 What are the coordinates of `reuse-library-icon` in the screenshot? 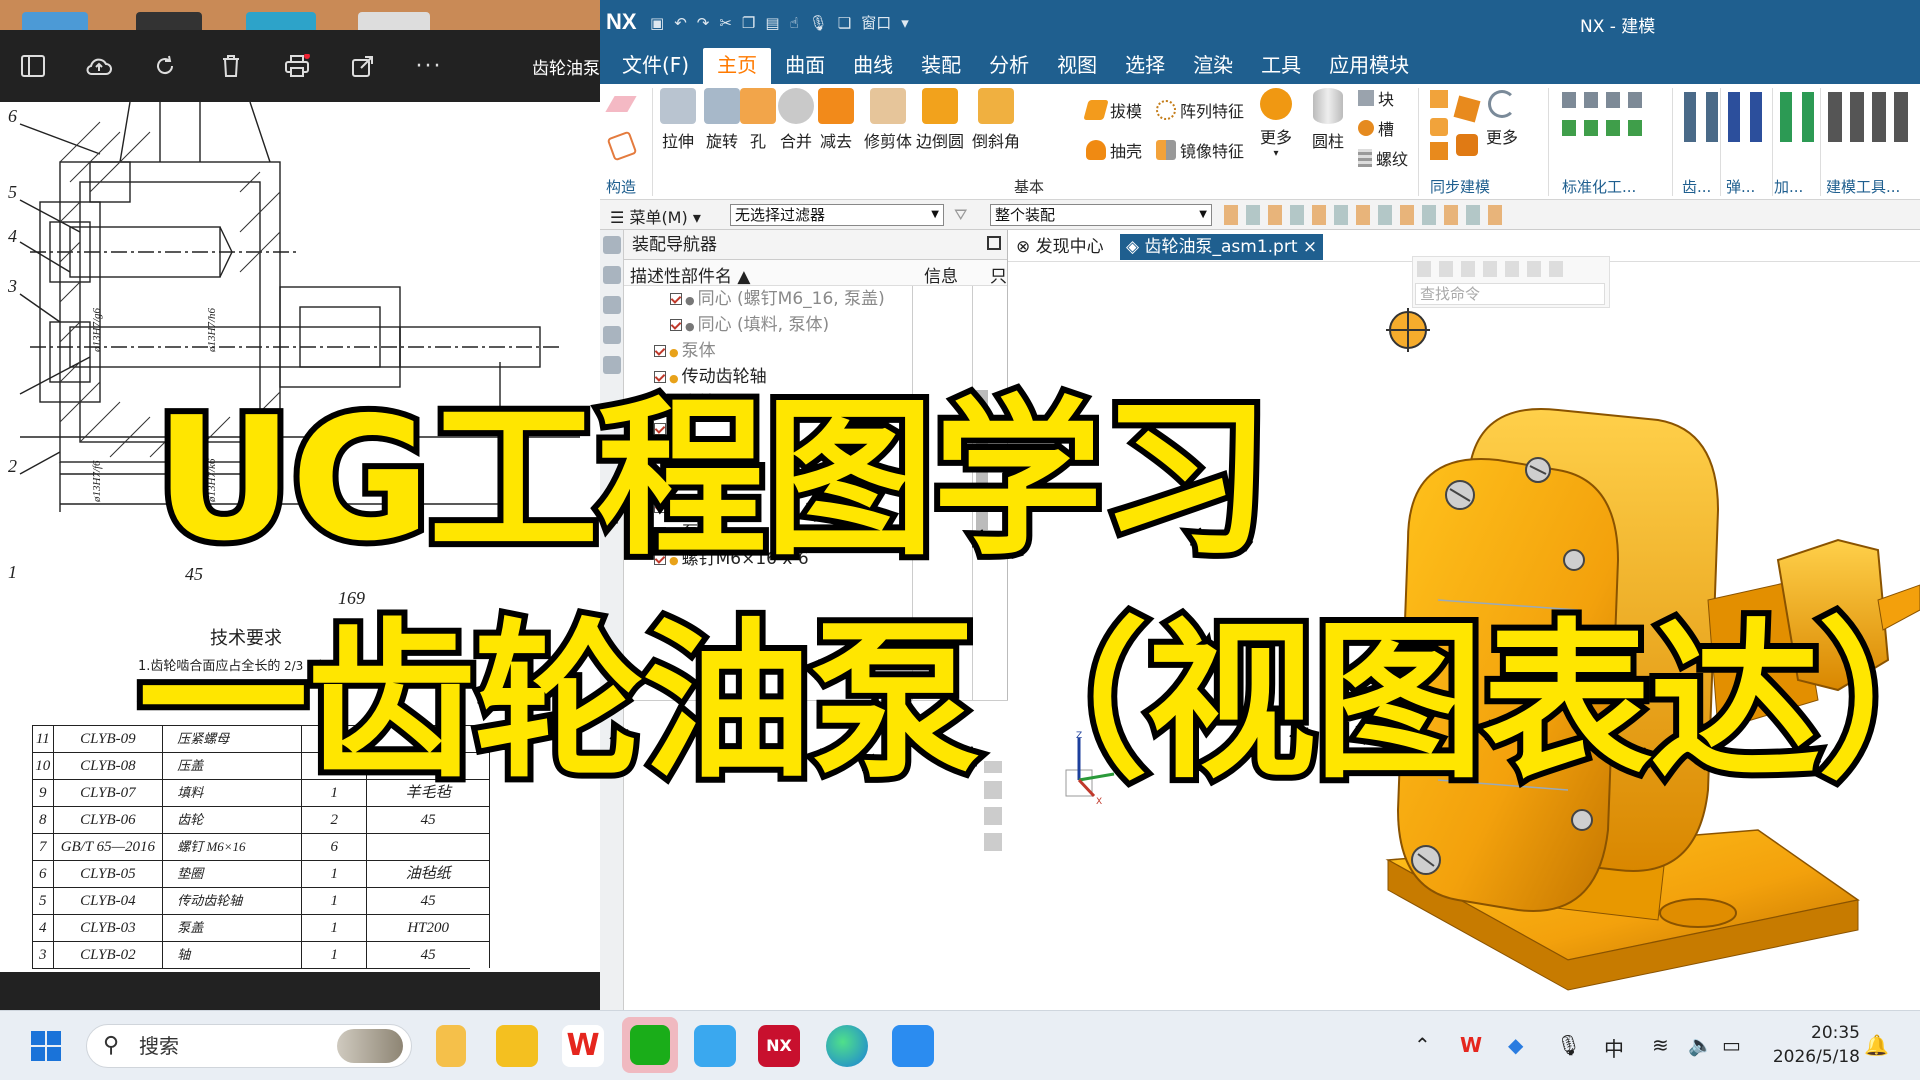 It's located at (611, 335).